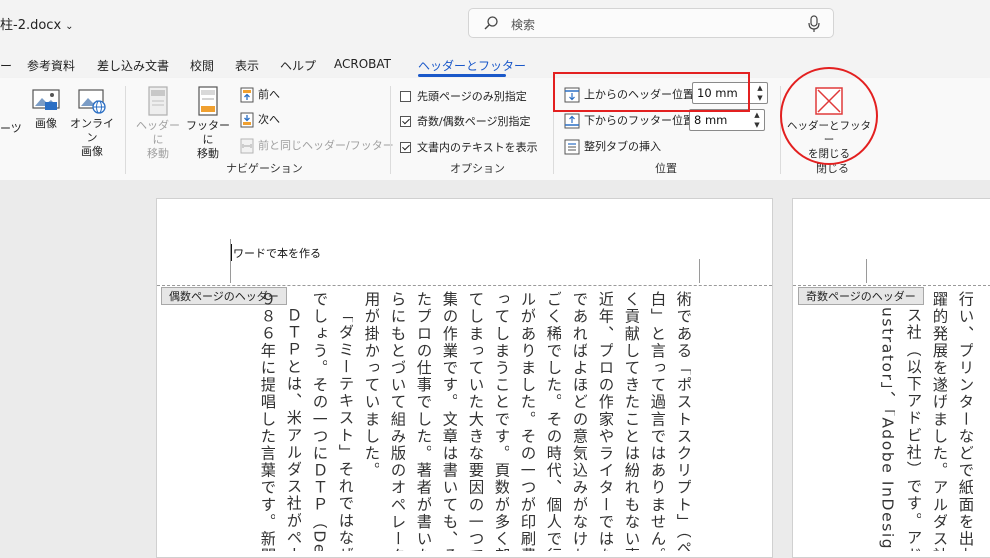 The height and width of the screenshot is (558, 990). I want to click on go-to-footer-button: フッターに 移動, so click(208, 123).